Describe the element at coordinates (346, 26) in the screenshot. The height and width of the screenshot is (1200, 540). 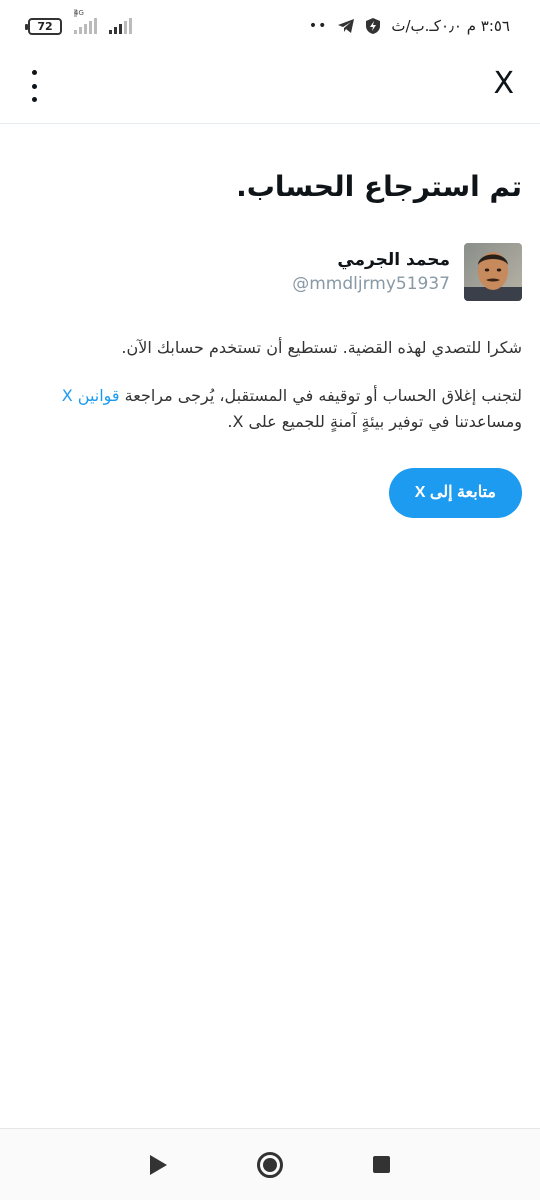
I see `telegram-icon` at that location.